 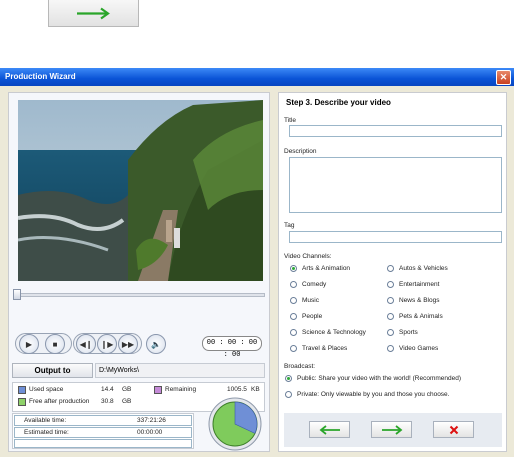 I want to click on channel-radio-autos-vehicles, so click(x=390, y=268).